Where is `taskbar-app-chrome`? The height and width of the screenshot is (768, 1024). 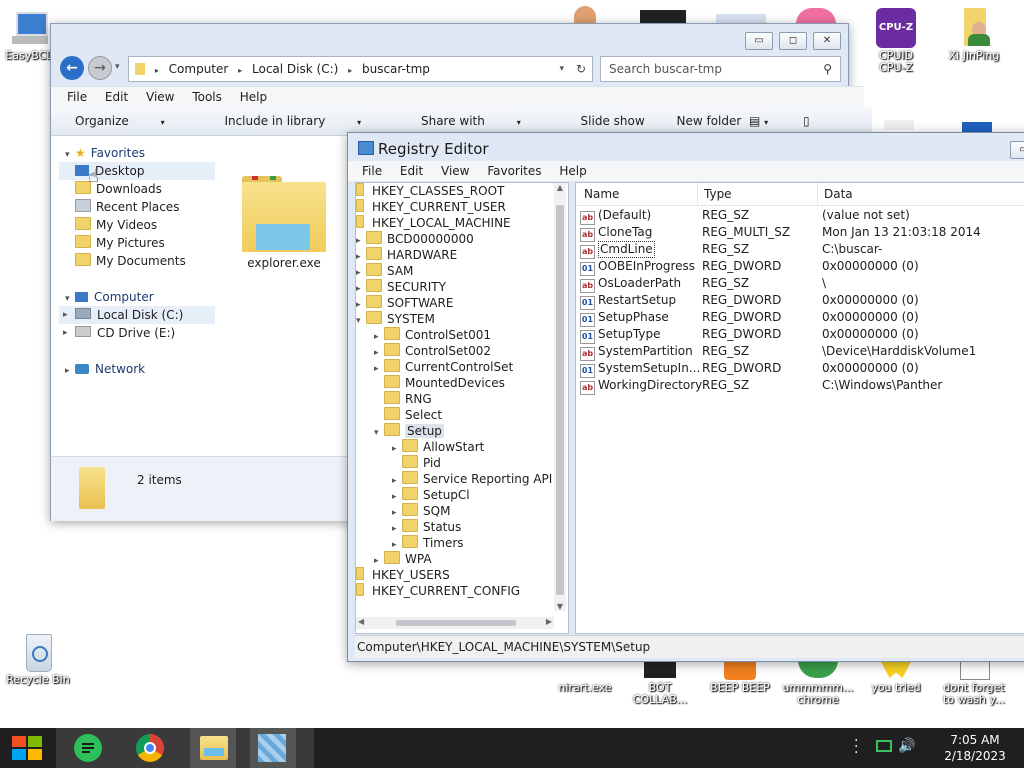 taskbar-app-chrome is located at coordinates (150, 748).